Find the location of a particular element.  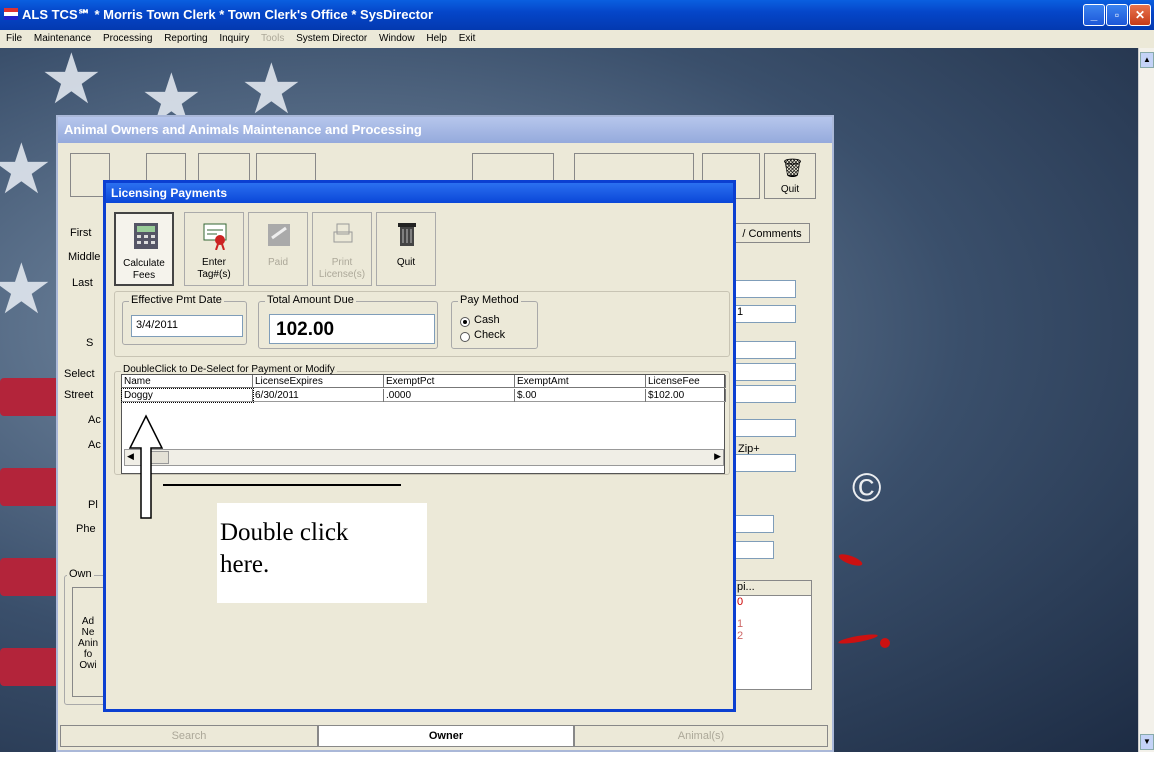

menu-tools: Tools is located at coordinates (272, 38).